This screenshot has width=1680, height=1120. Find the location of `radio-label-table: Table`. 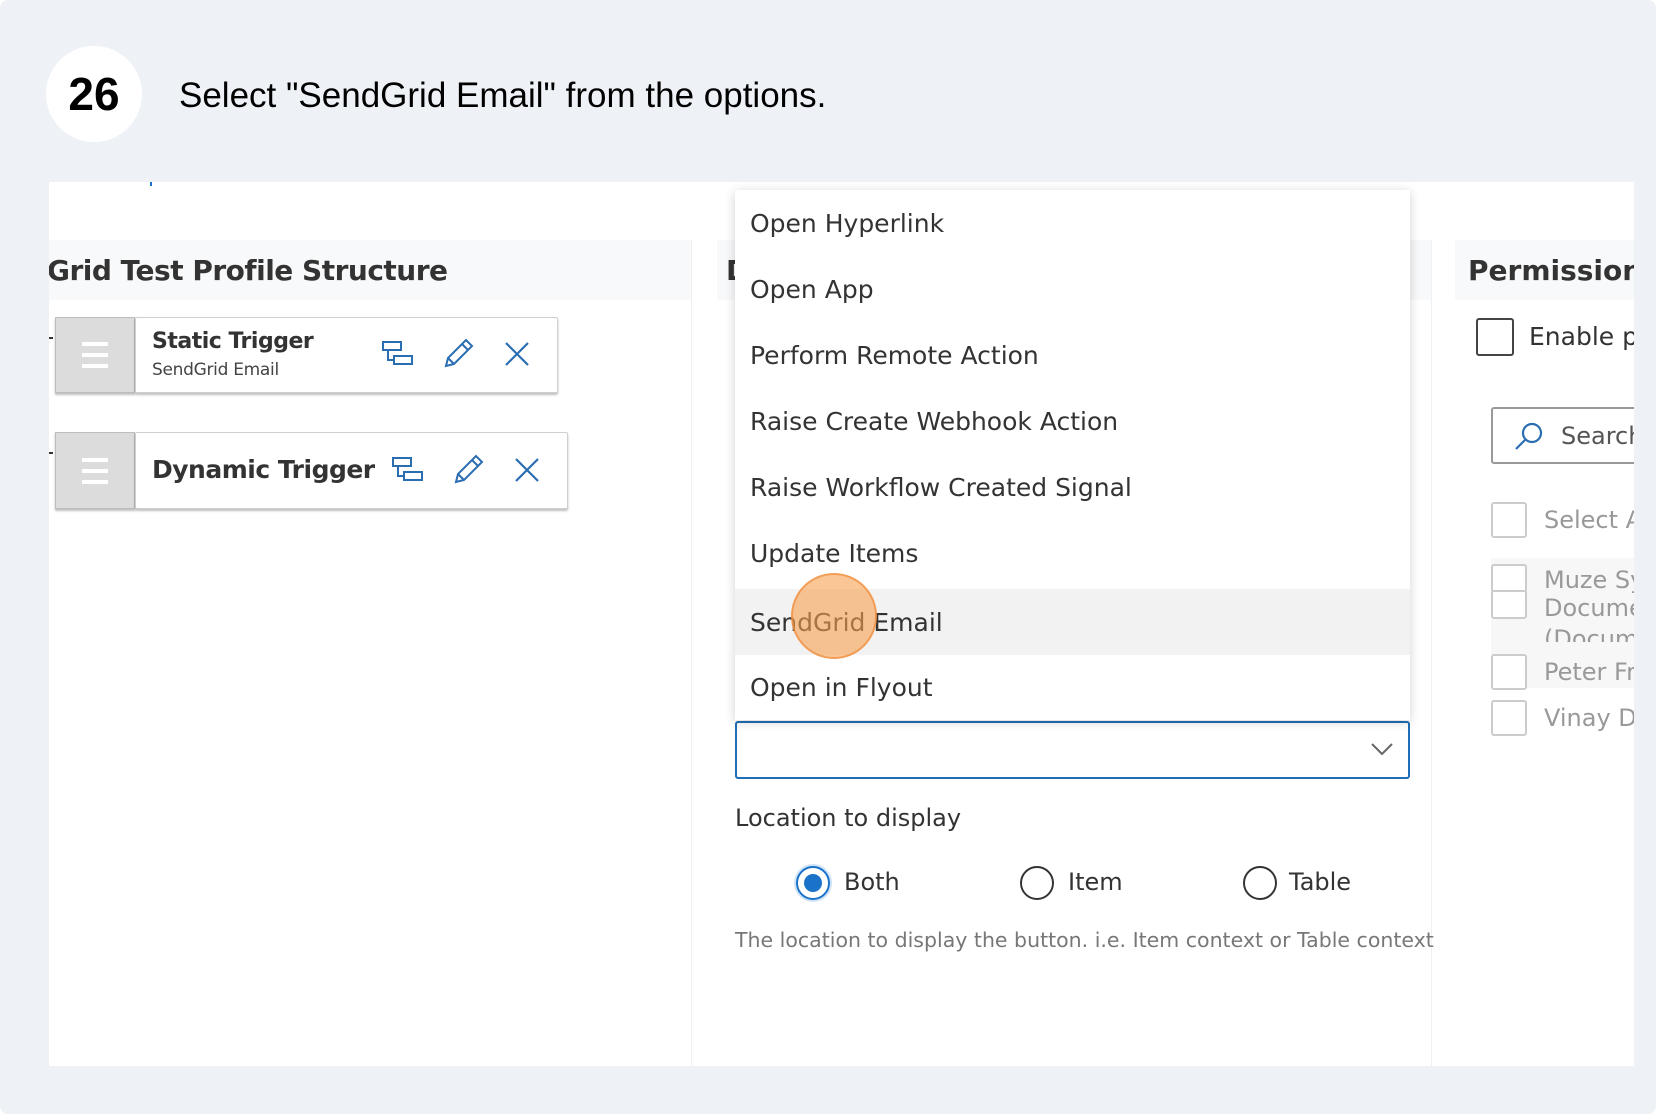

radio-label-table: Table is located at coordinates (1320, 882).